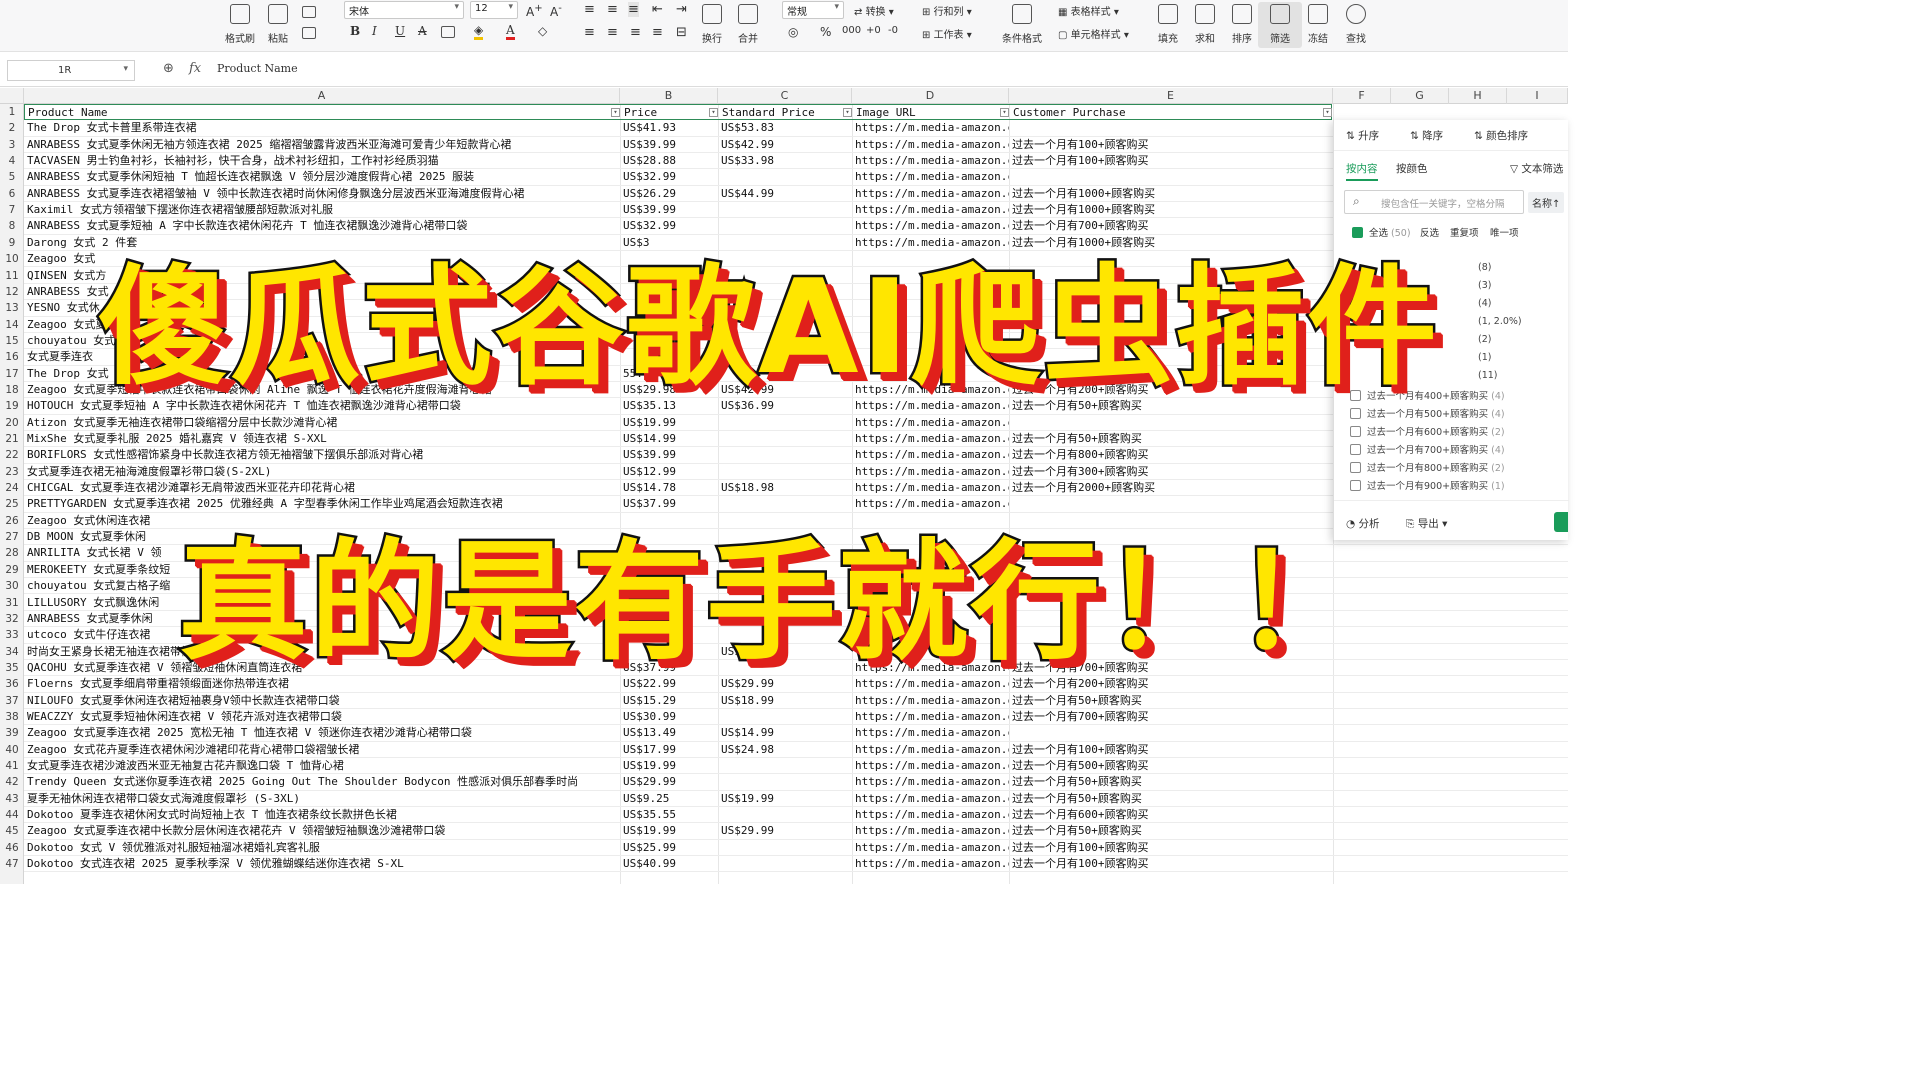 The height and width of the screenshot is (1080, 1920). What do you see at coordinates (12, 619) in the screenshot?
I see `row-header: 32` at bounding box center [12, 619].